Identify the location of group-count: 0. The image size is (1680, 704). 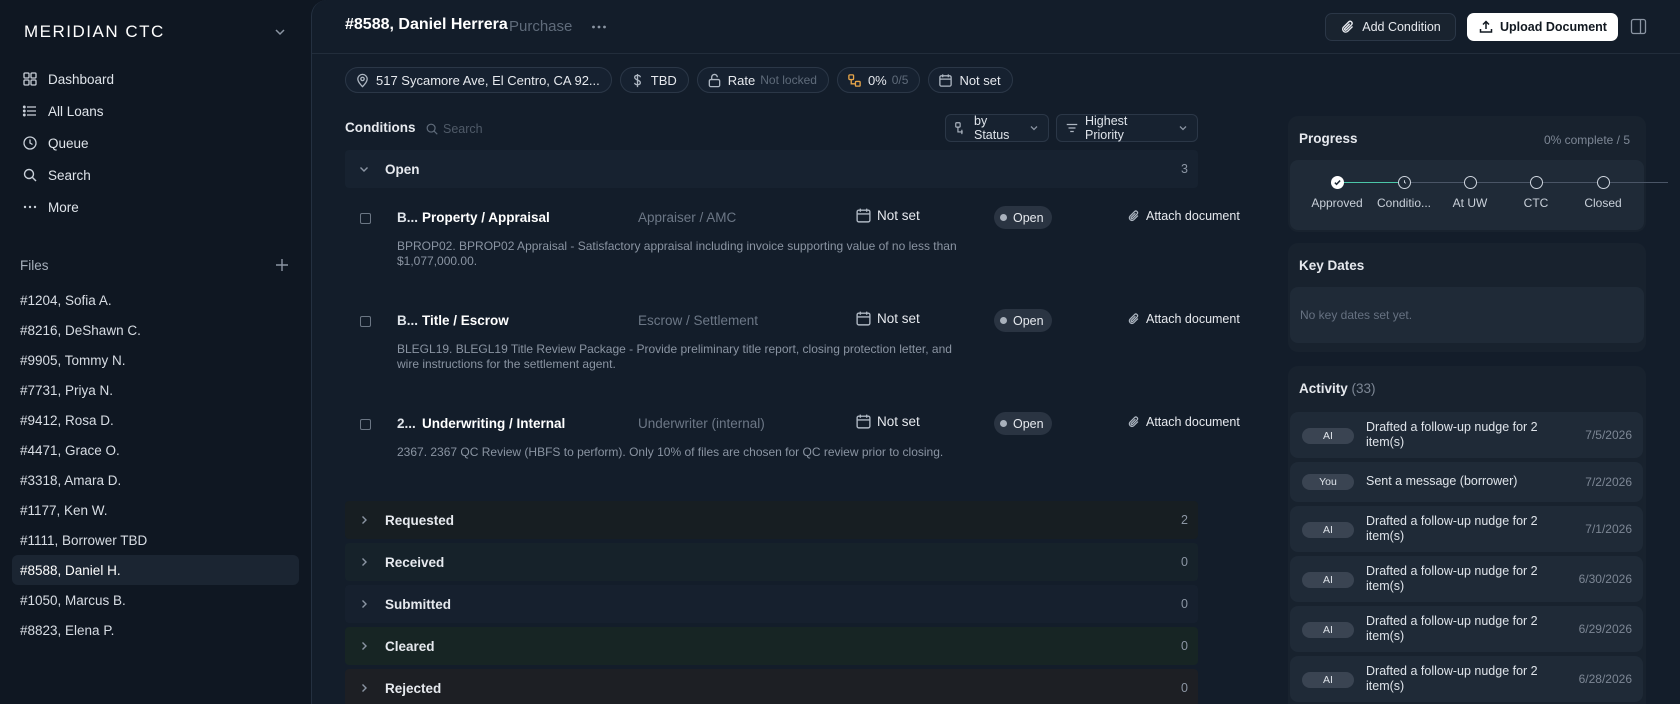
(1184, 562).